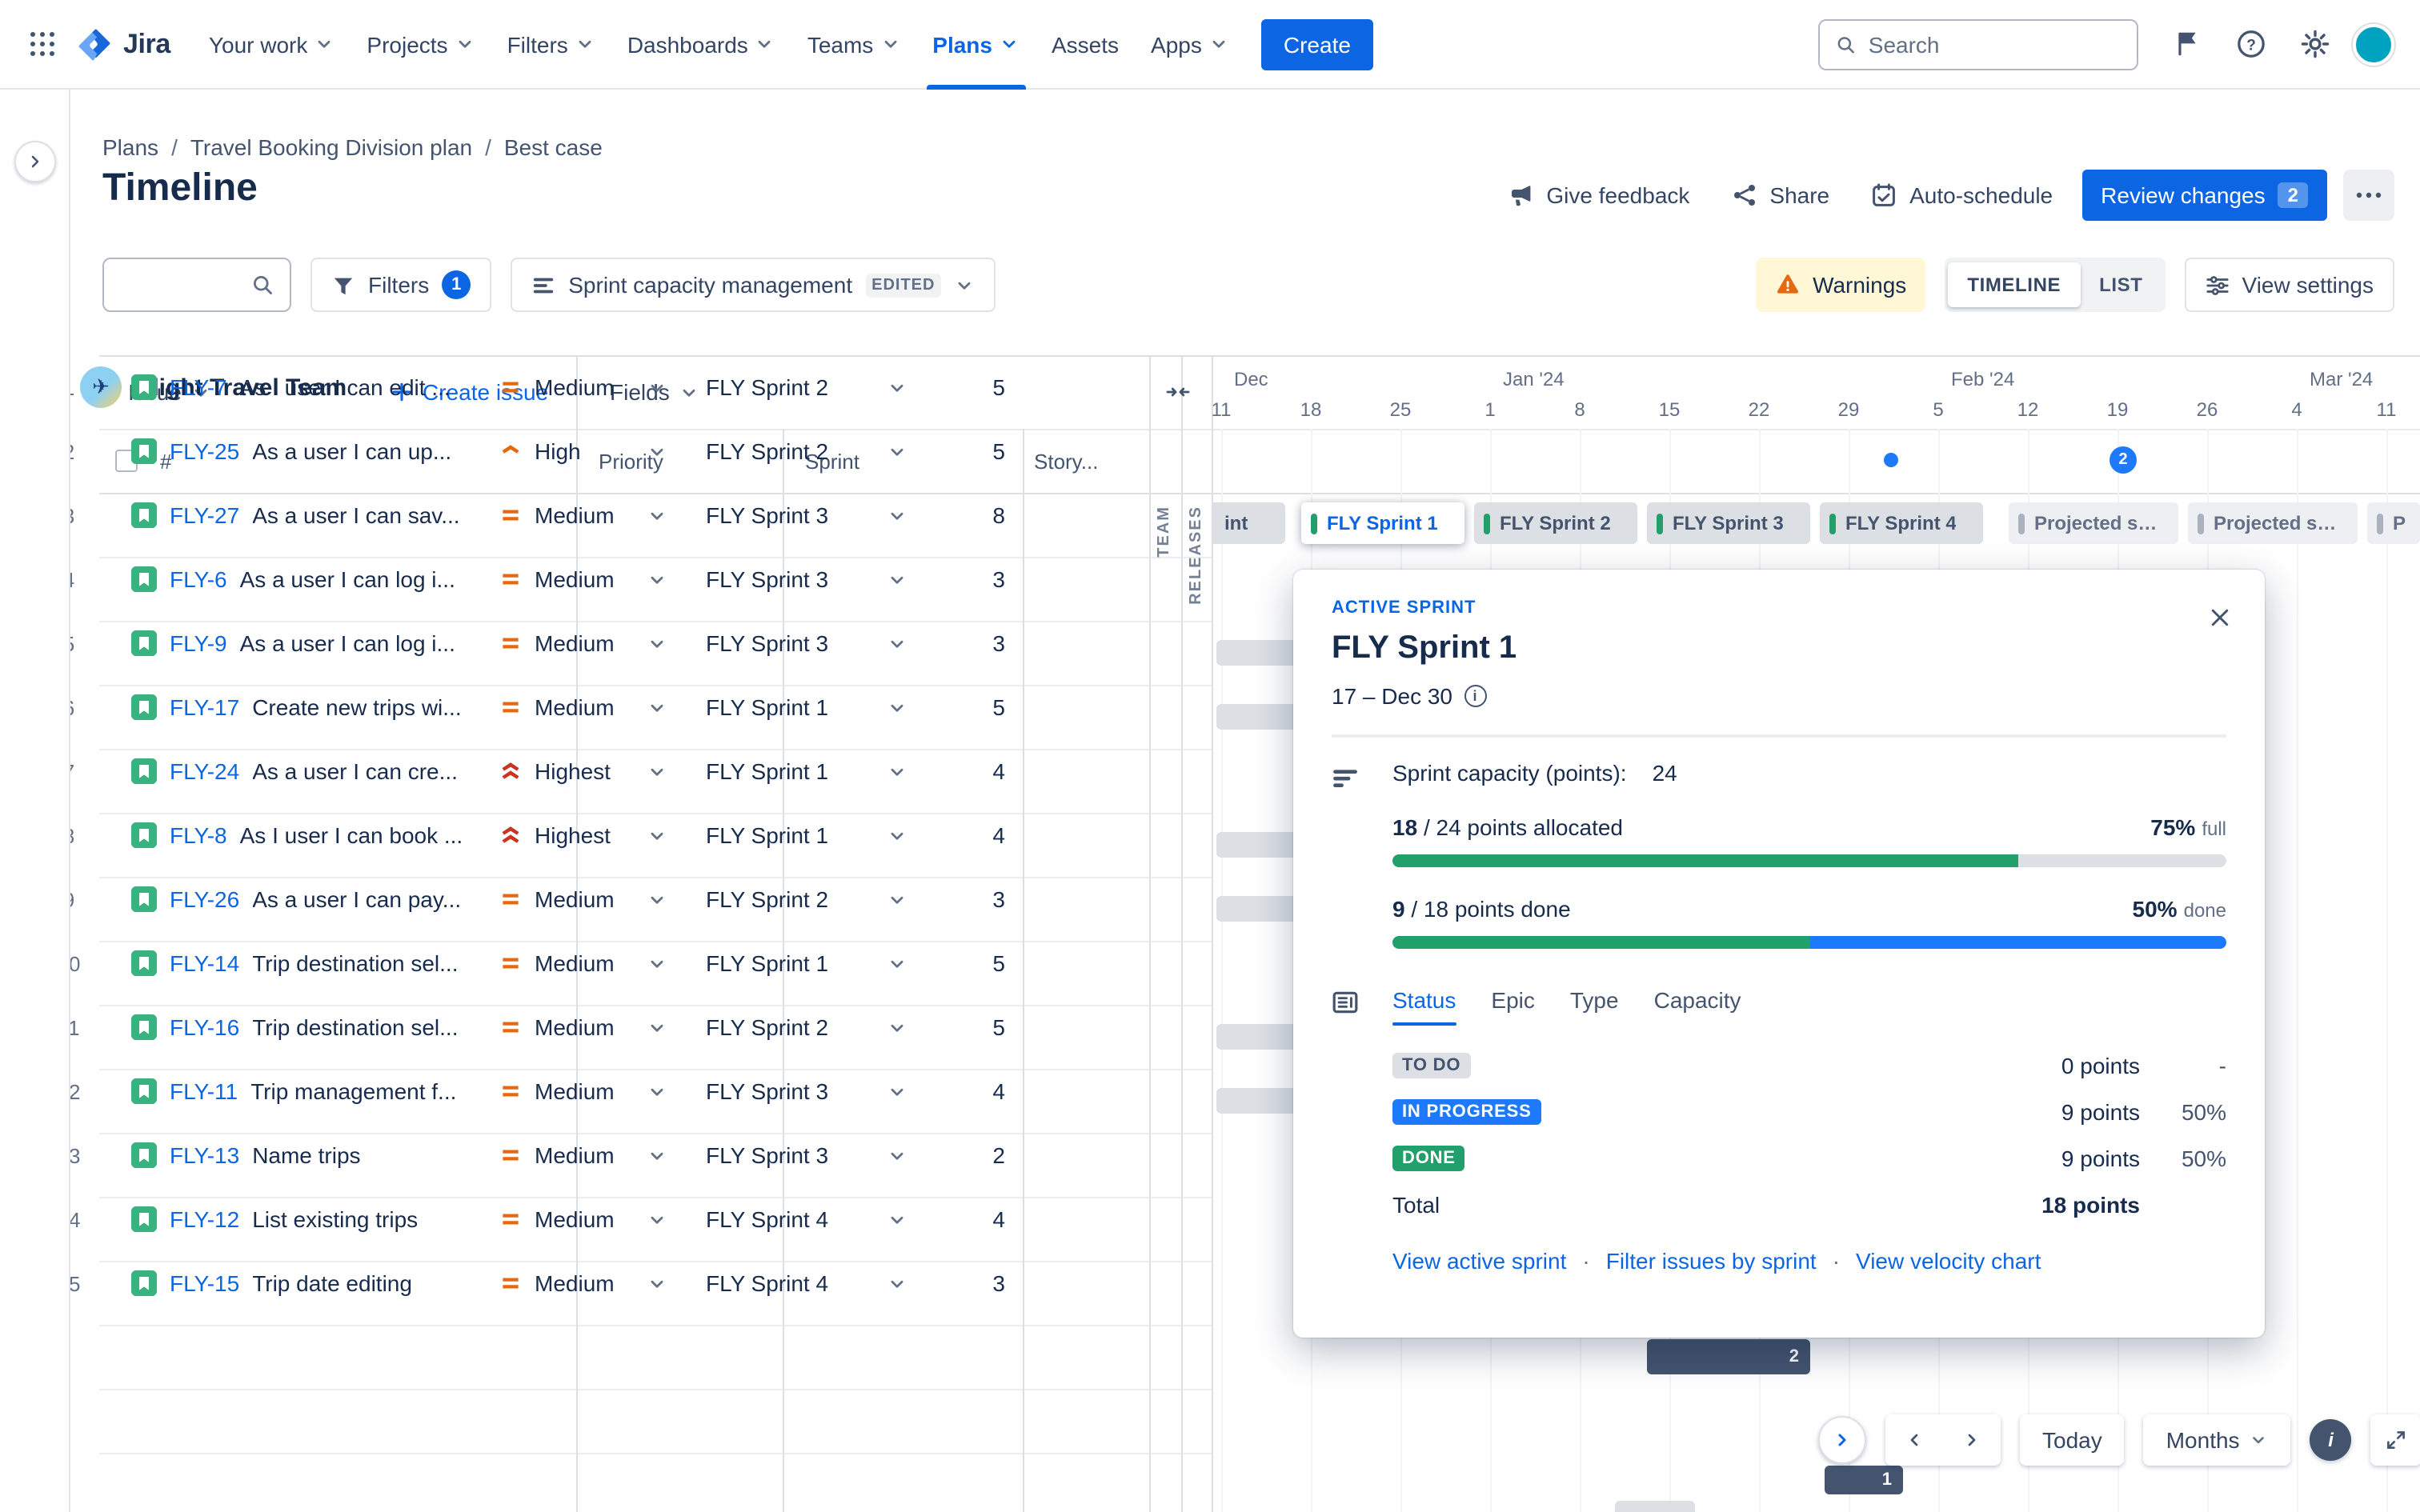 This screenshot has height=1512, width=2420. Describe the element at coordinates (553, 147) in the screenshot. I see `breadcrumb-link: Best case` at that location.